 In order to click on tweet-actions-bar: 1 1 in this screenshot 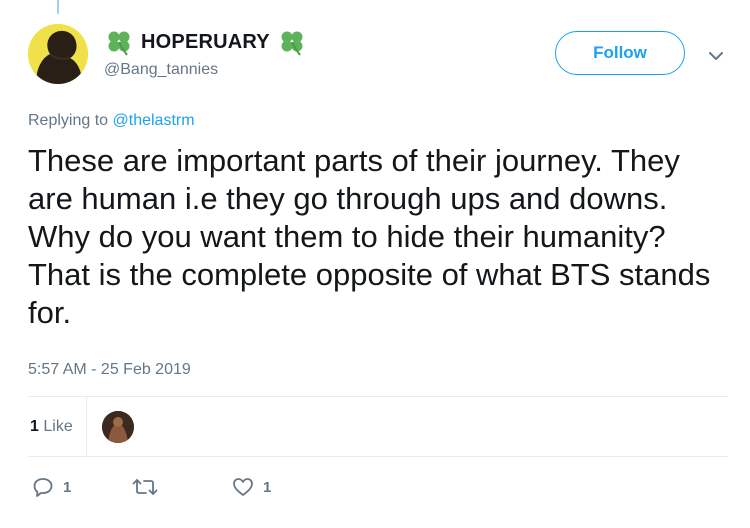, I will do `click(378, 487)`.